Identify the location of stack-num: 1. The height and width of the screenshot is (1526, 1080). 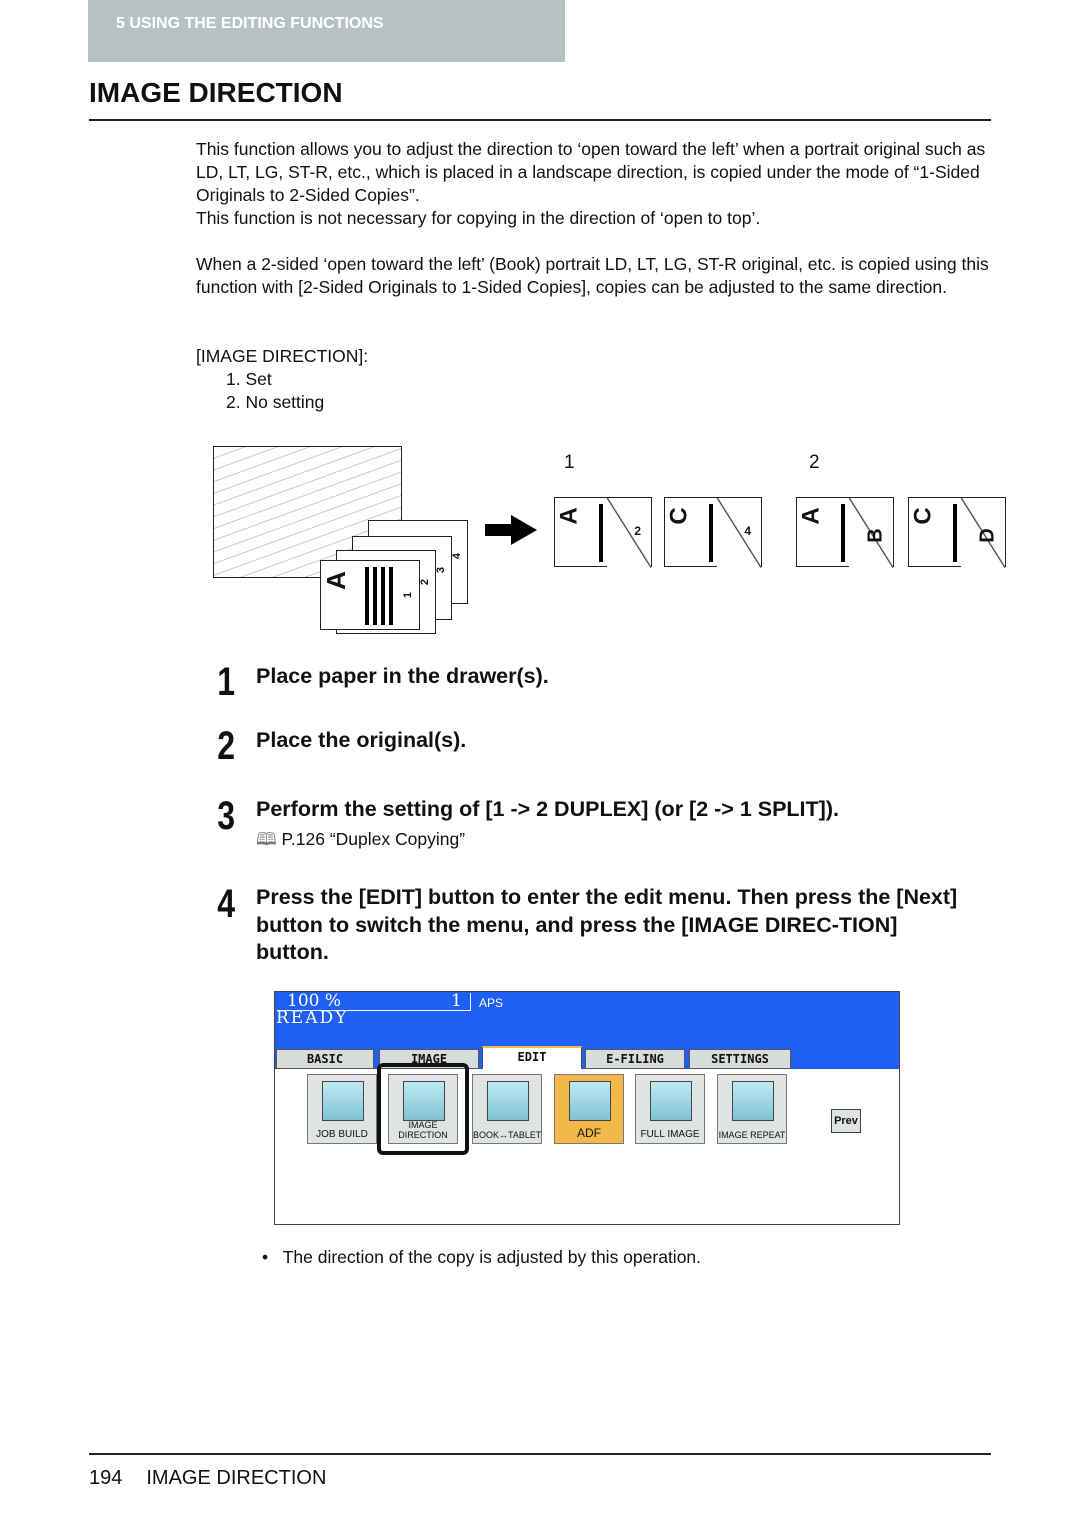
(408, 595).